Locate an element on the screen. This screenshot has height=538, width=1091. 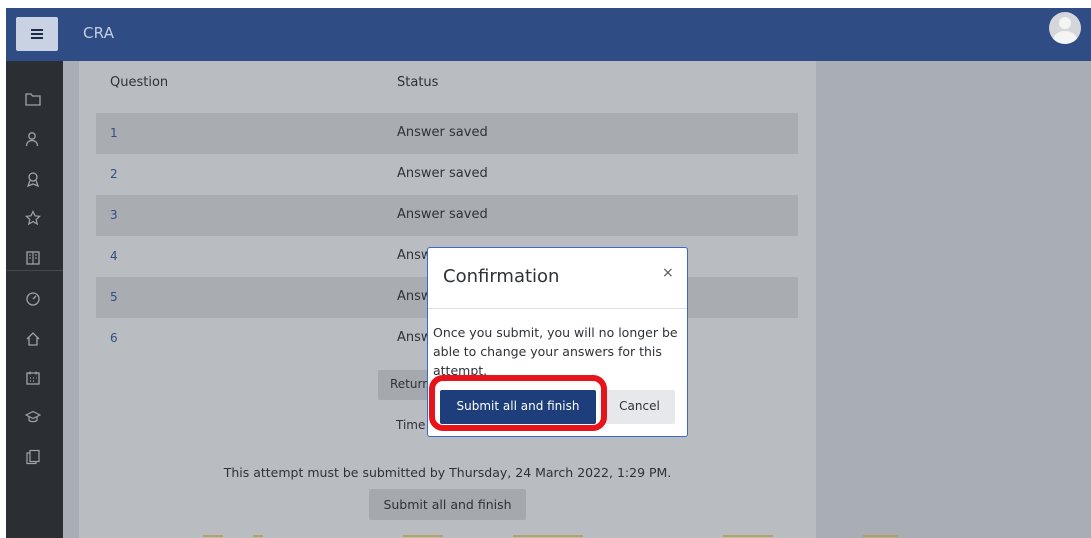
confirm-submit-label: Submit all and finish is located at coordinates (518, 406).